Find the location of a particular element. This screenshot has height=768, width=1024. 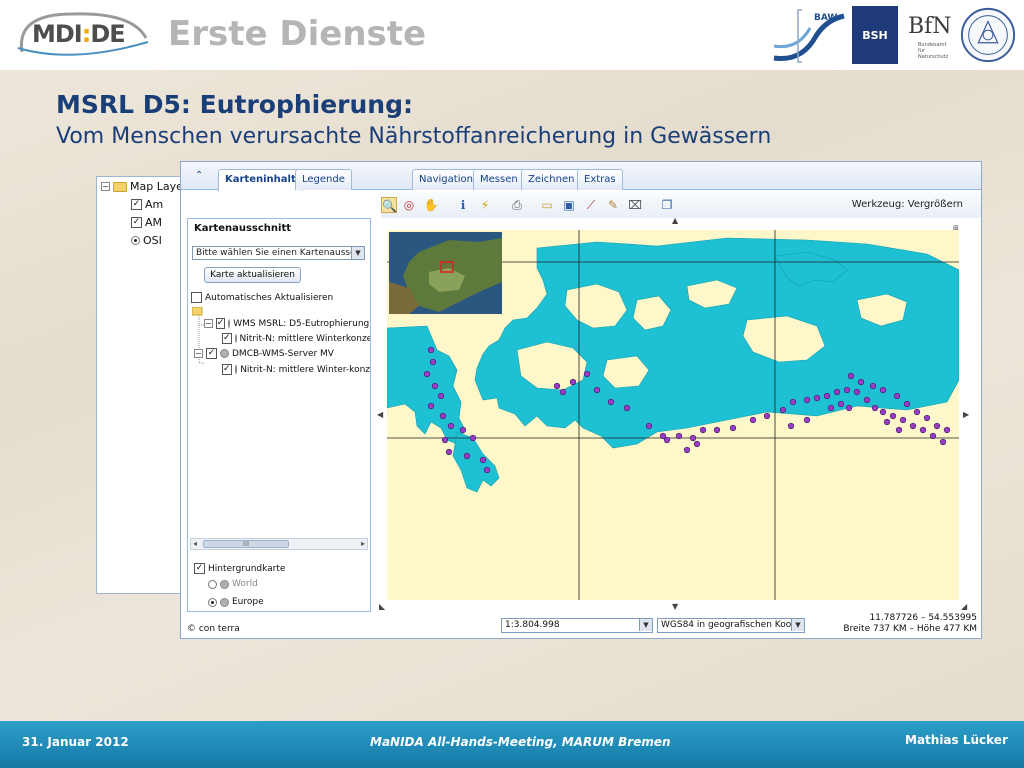

background-option-world: World is located at coordinates (233, 584).